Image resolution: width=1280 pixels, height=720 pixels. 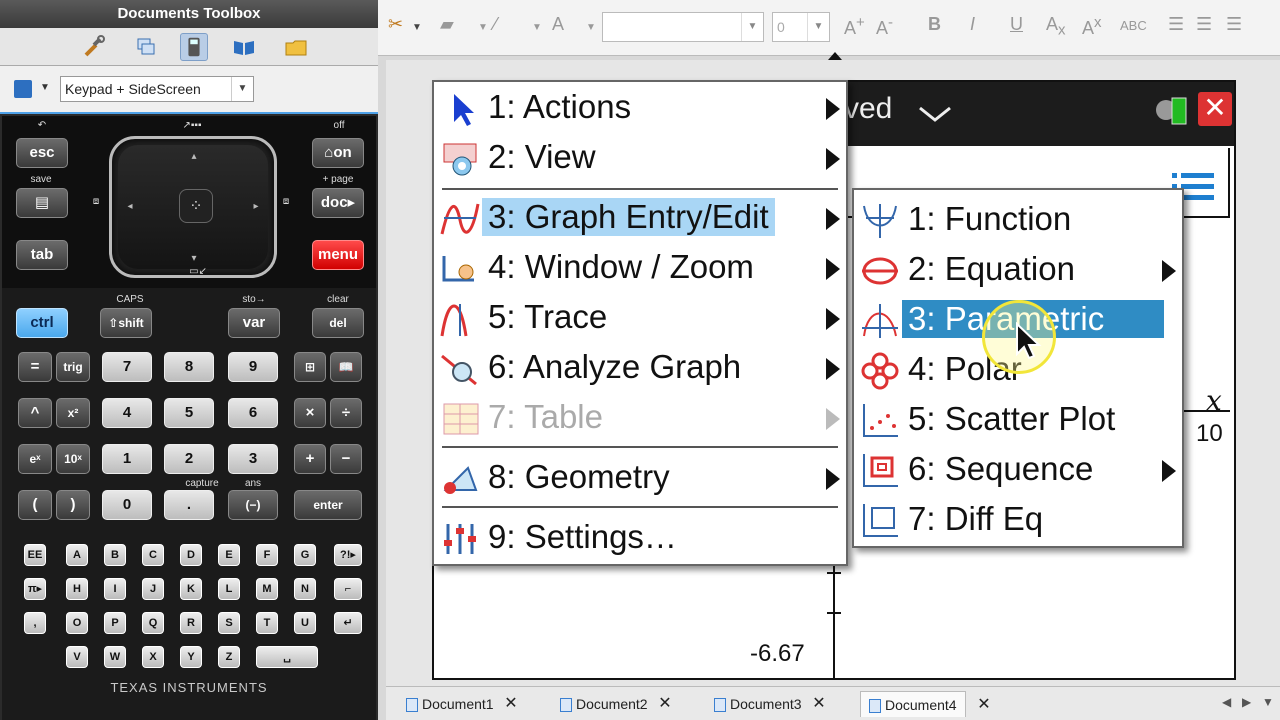 I want to click on alpha-key: Q, so click(x=153, y=623).